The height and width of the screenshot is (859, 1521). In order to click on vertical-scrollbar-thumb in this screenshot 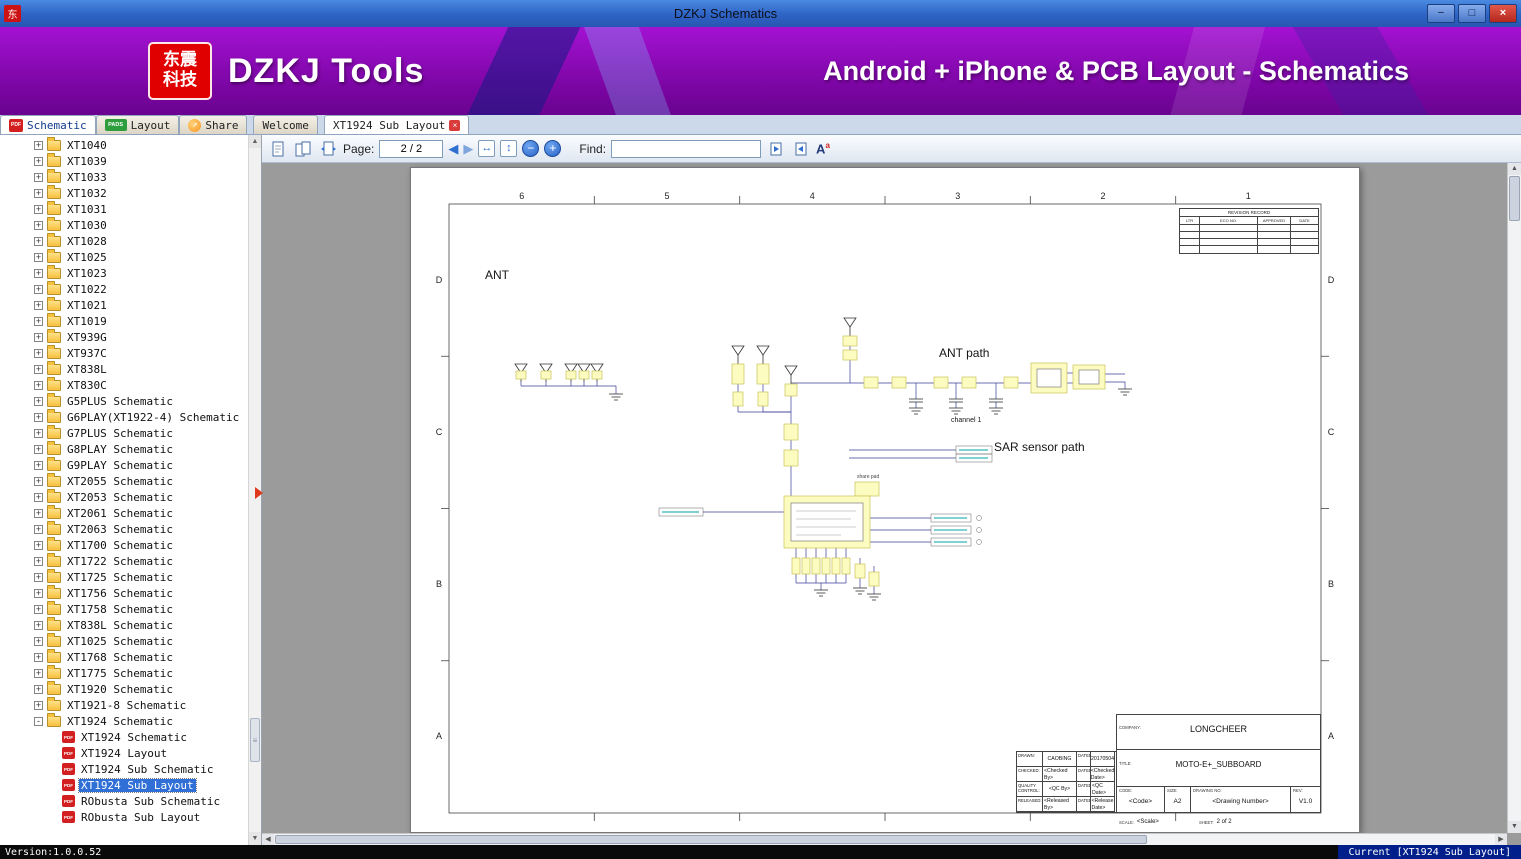, I will do `click(1514, 198)`.